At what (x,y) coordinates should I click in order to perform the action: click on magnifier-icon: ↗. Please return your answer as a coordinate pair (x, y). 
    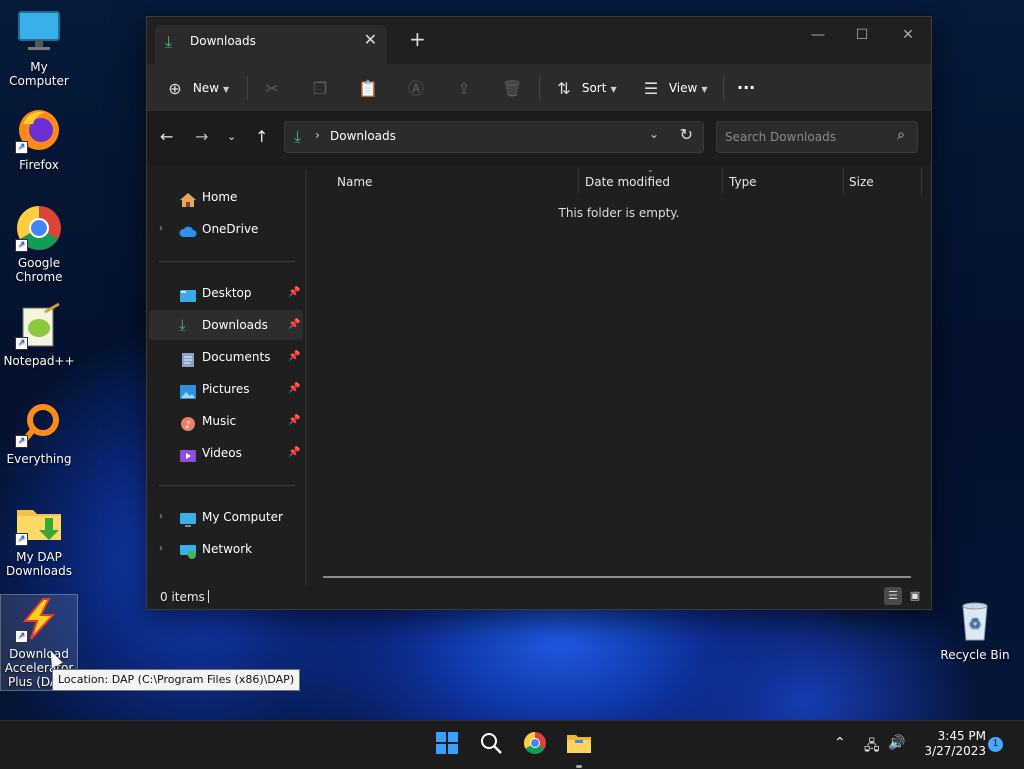
    Looking at the image, I should click on (39, 424).